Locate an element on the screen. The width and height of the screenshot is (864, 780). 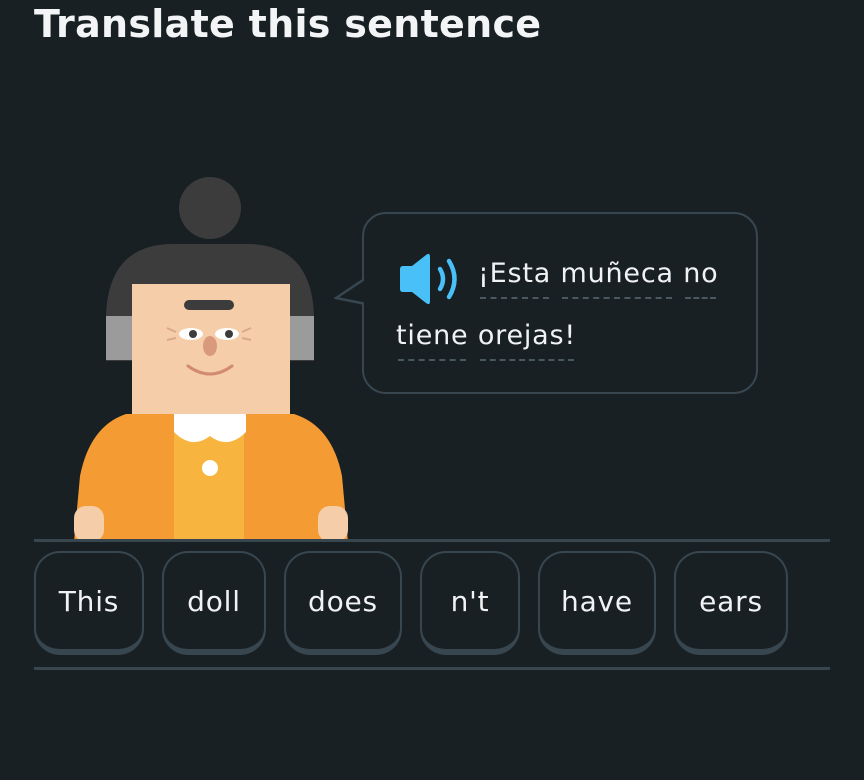
prompt-line-2: tiene orejas! is located at coordinates (486, 340).